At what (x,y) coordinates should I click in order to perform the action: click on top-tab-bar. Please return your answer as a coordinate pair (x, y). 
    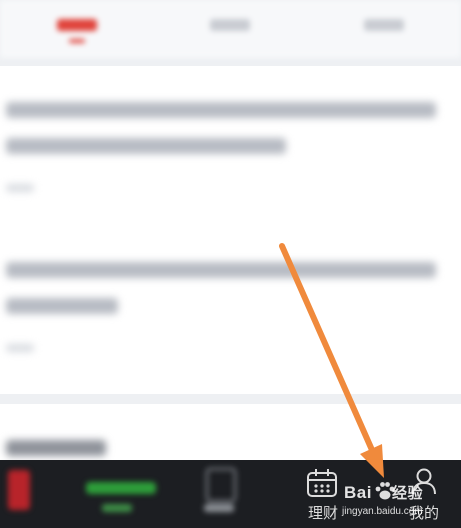
    Looking at the image, I should click on (230, 29).